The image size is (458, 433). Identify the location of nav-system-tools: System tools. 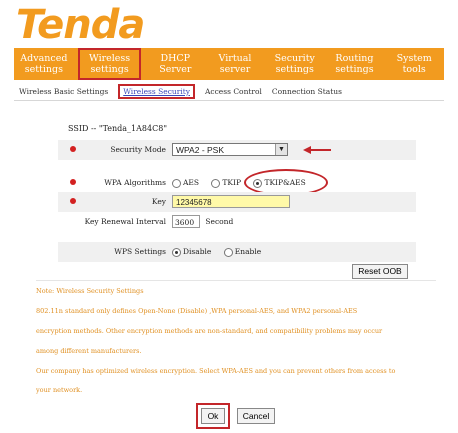
(414, 64).